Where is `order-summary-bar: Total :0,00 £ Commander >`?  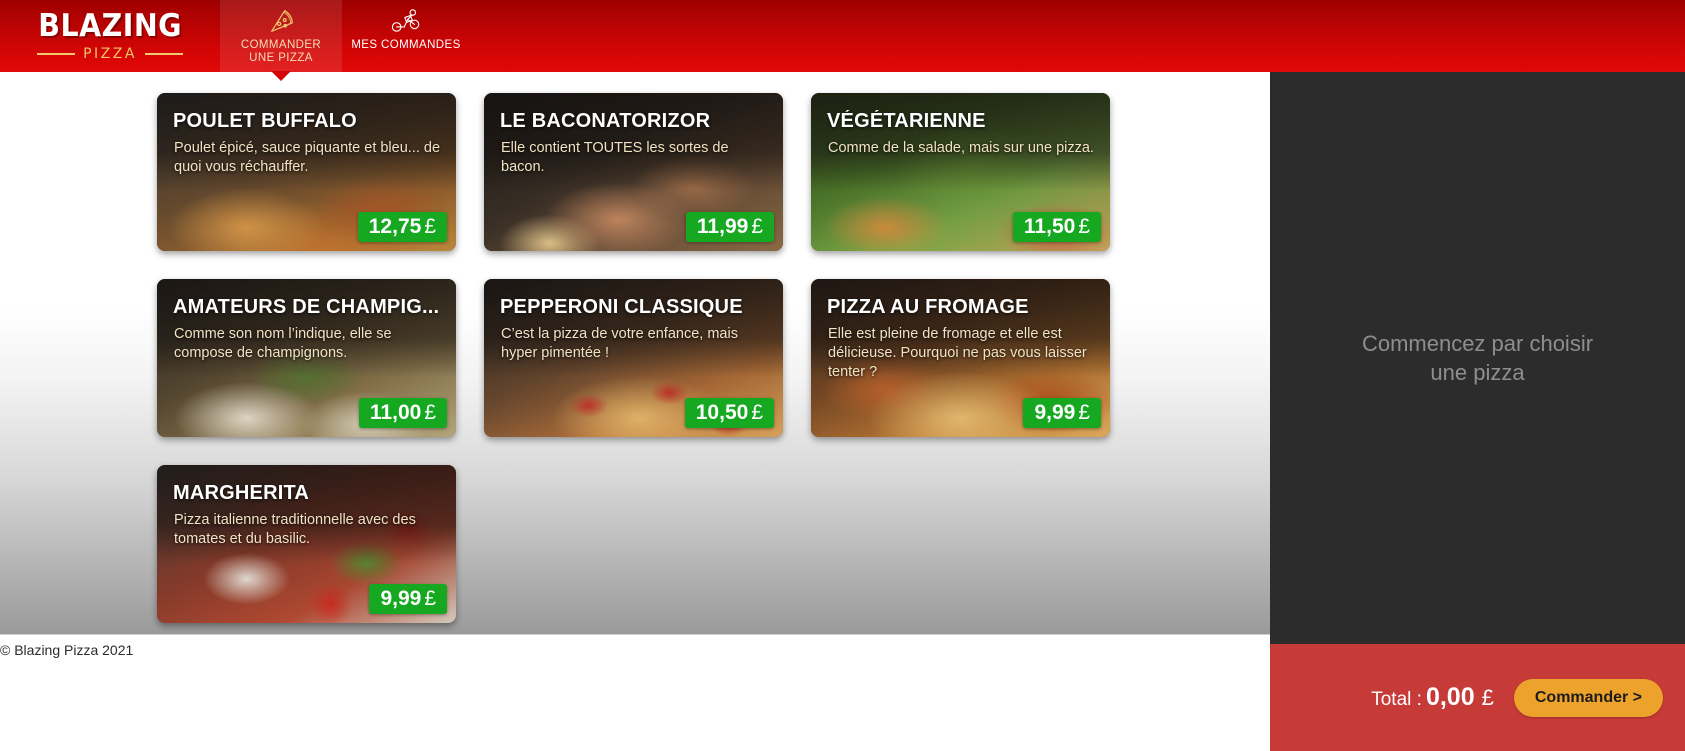 order-summary-bar: Total :0,00 £ Commander > is located at coordinates (1477, 697).